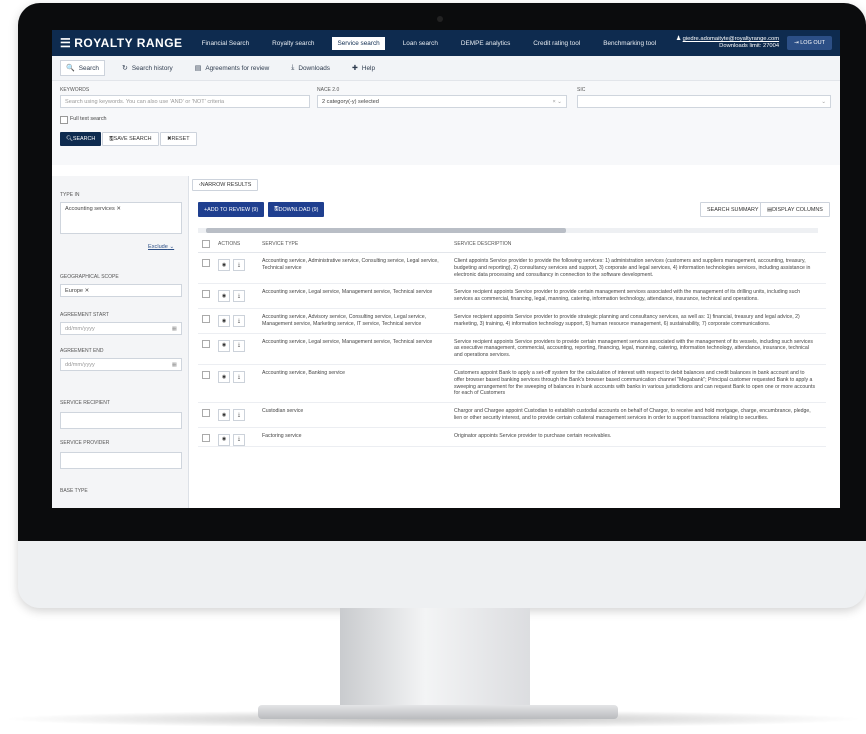 The image size is (866, 734). What do you see at coordinates (84, 139) in the screenshot?
I see `search-button-label: SEARCH` at bounding box center [84, 139].